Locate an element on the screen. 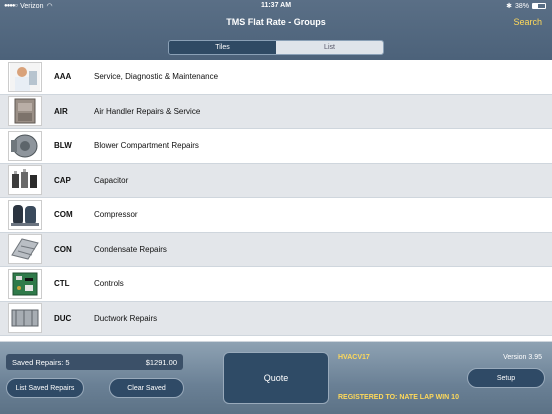  battery-icon is located at coordinates (539, 6).